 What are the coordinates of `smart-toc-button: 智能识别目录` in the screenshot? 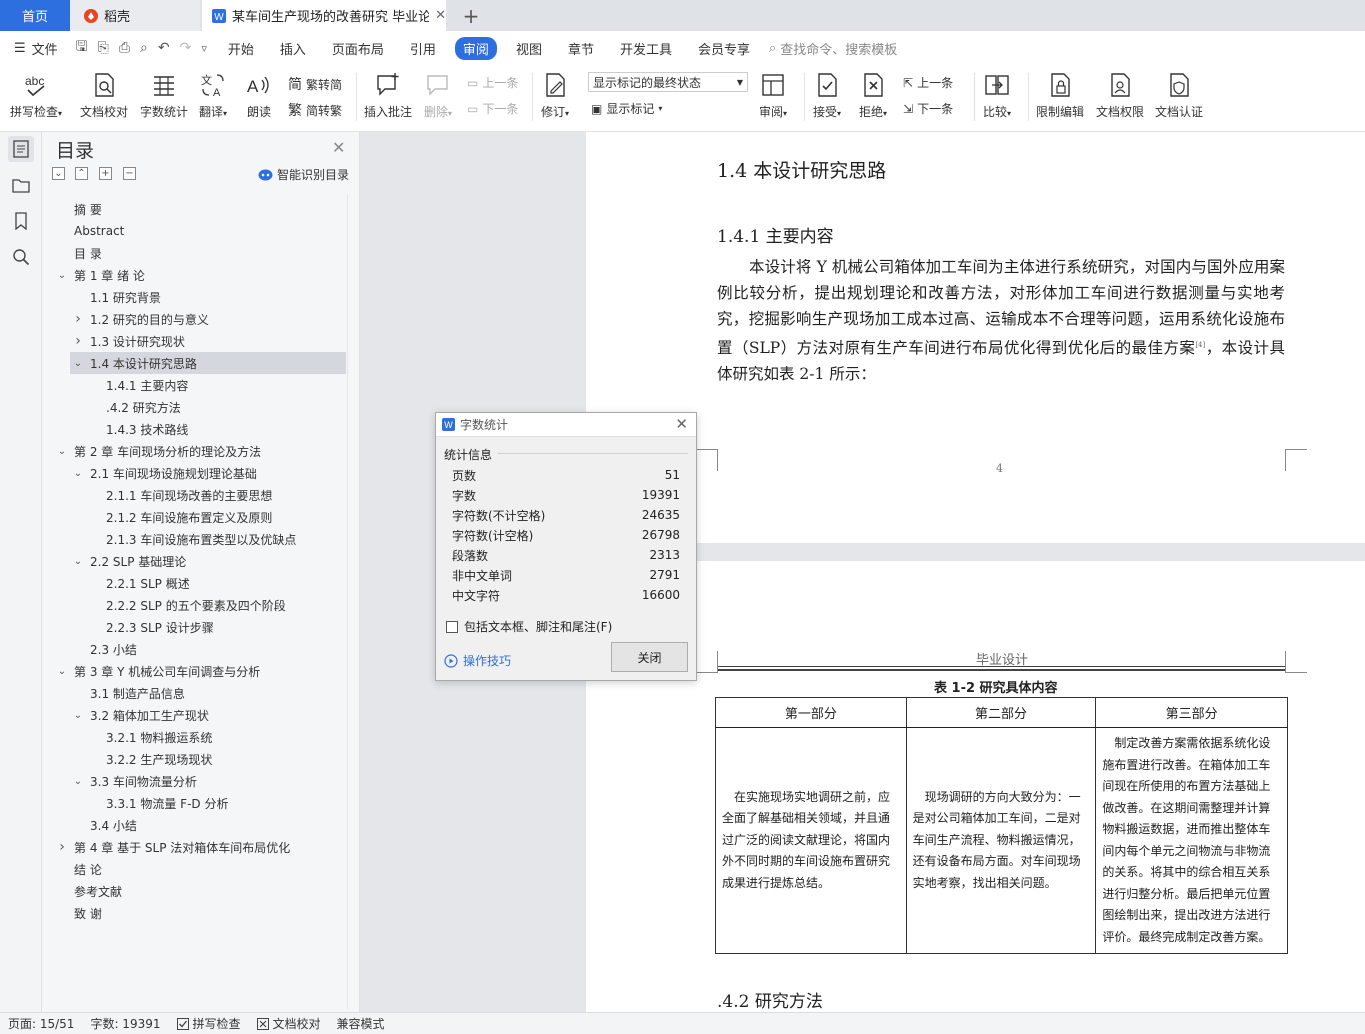 It's located at (303, 174).